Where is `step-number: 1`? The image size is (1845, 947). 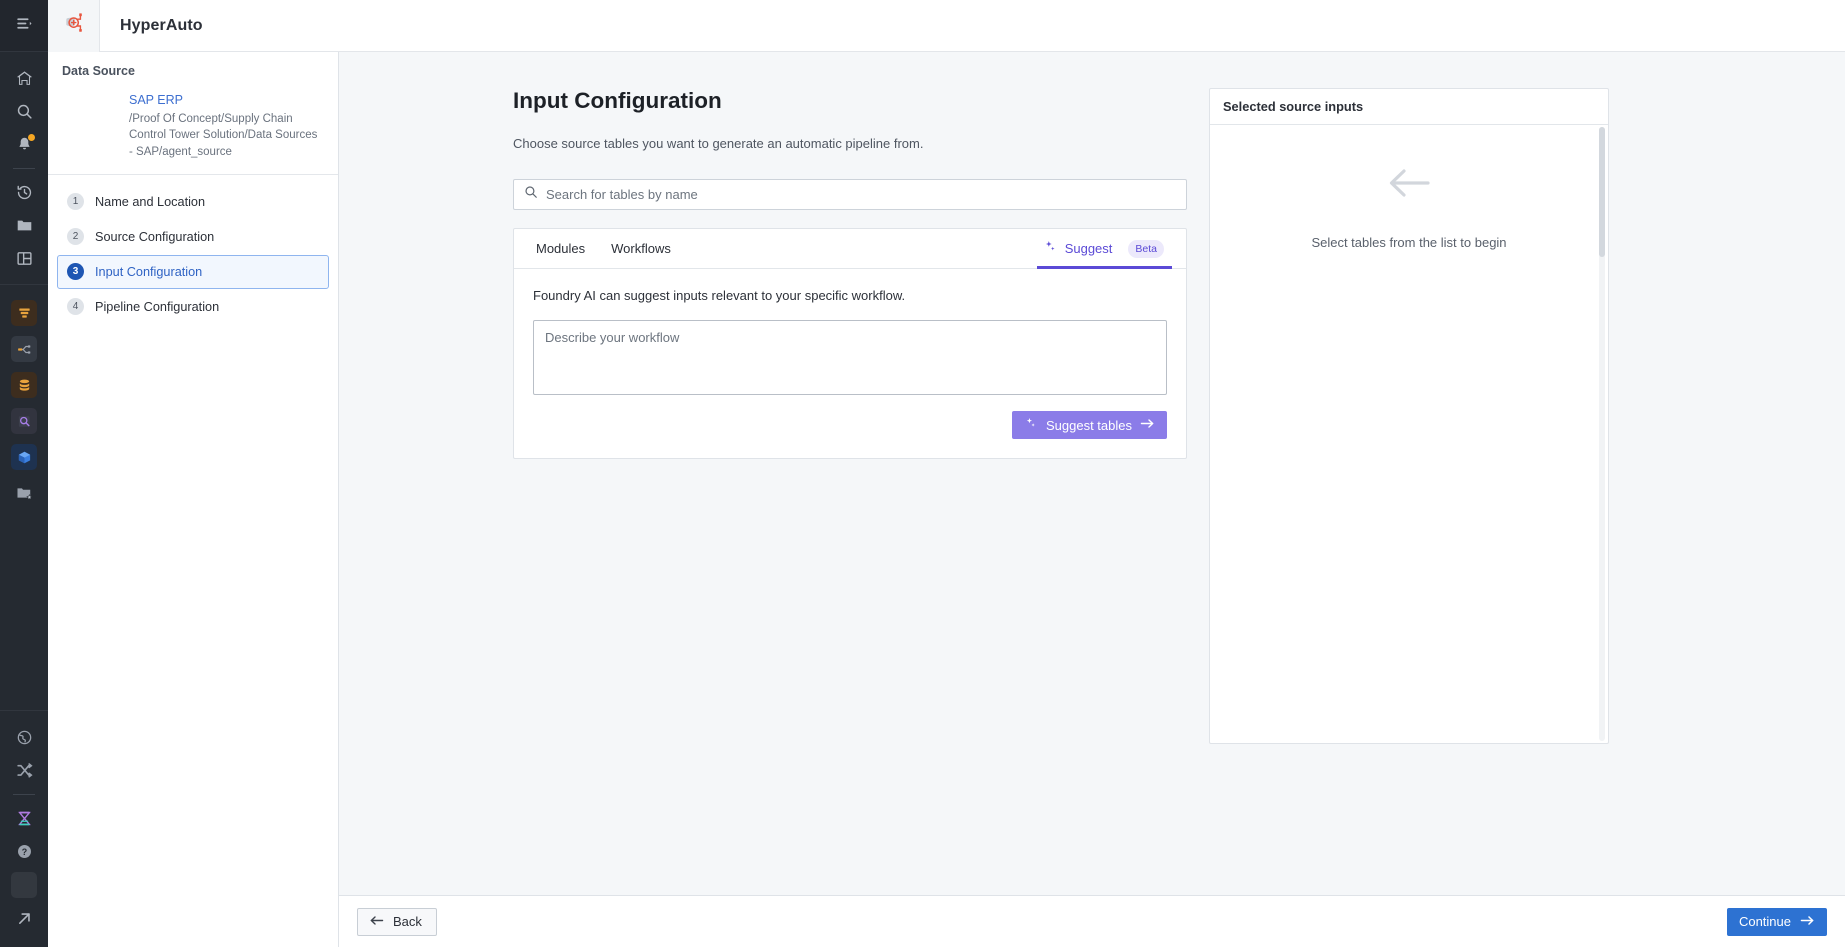
step-number: 1 is located at coordinates (75, 202).